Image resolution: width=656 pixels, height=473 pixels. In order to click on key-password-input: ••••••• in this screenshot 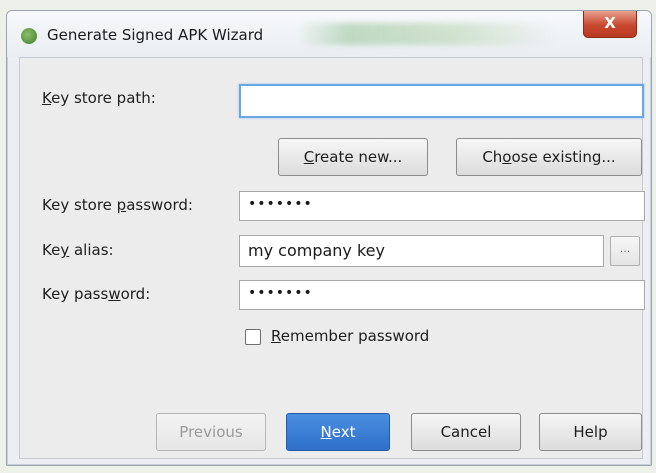, I will do `click(442, 295)`.